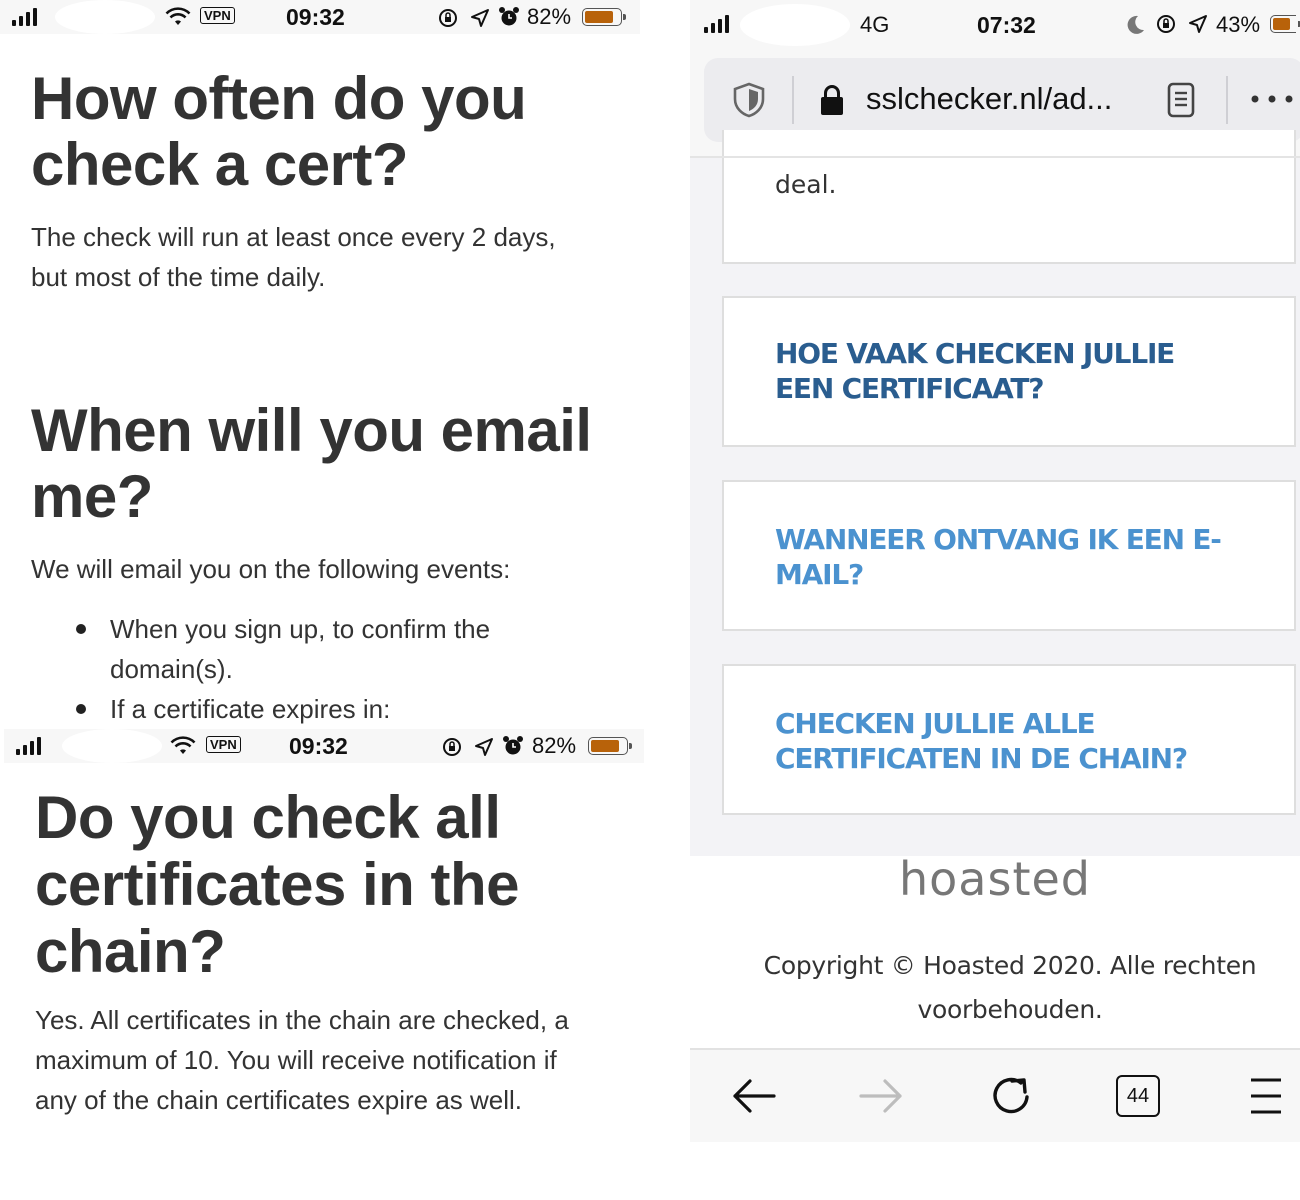 The height and width of the screenshot is (1200, 1300). What do you see at coordinates (311, 430) in the screenshot?
I see `section2-title-line1: When will you email` at bounding box center [311, 430].